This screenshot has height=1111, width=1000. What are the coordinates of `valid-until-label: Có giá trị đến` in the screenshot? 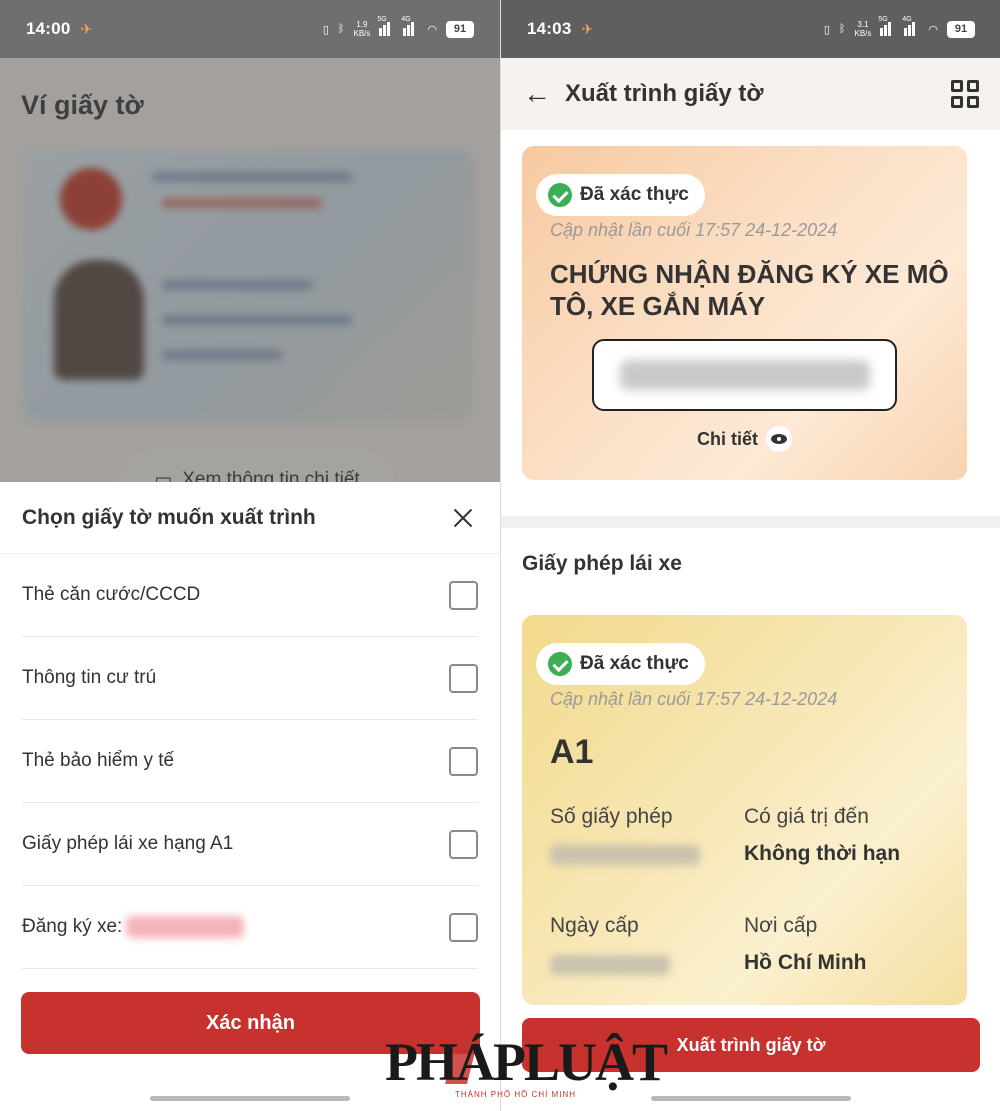 It's located at (806, 816).